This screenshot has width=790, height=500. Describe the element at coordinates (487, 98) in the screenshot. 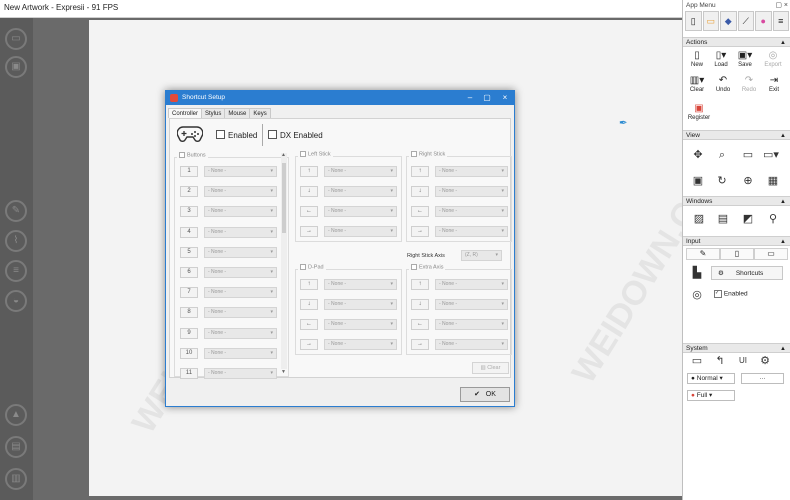

I see `maximize-icon: ▢` at that location.